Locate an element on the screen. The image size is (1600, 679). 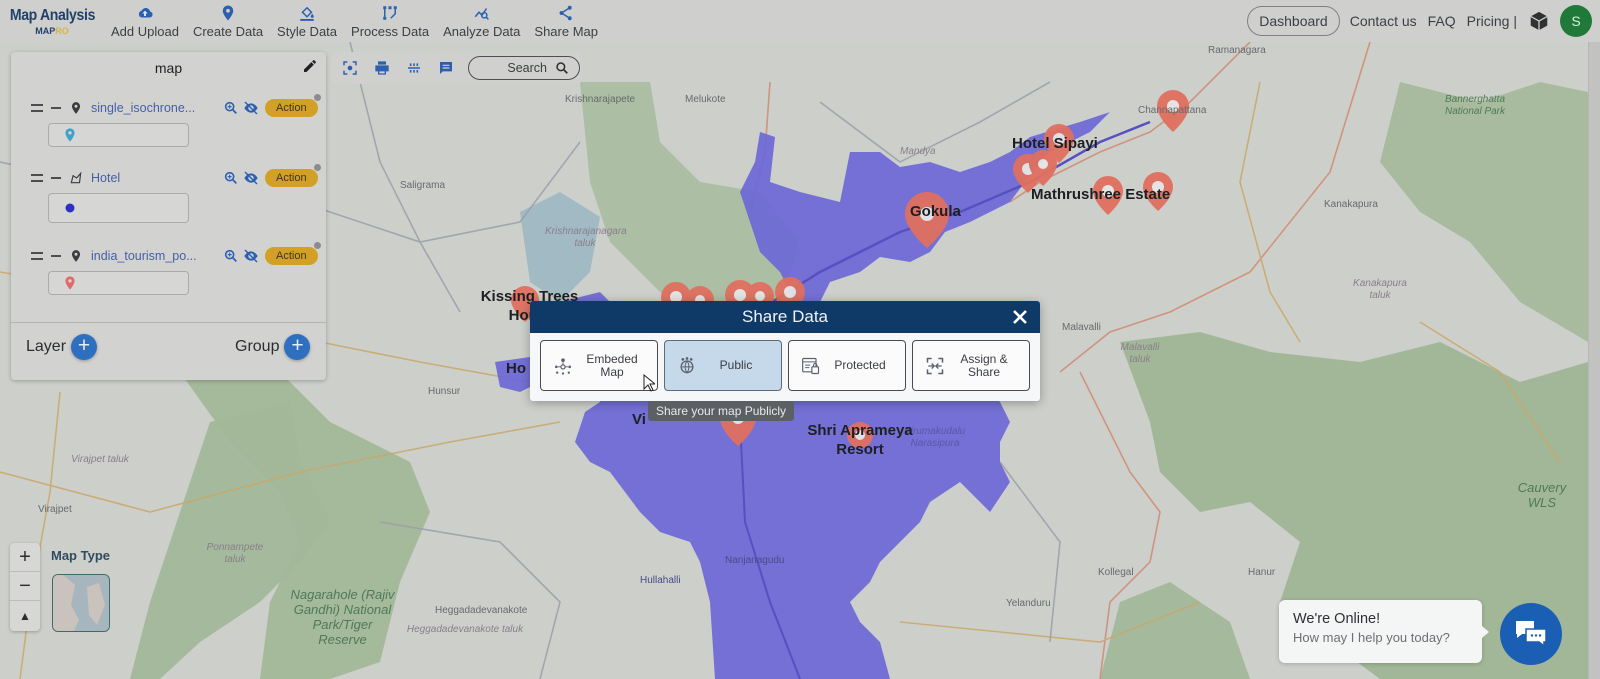
close-icon is located at coordinates (1020, 317).